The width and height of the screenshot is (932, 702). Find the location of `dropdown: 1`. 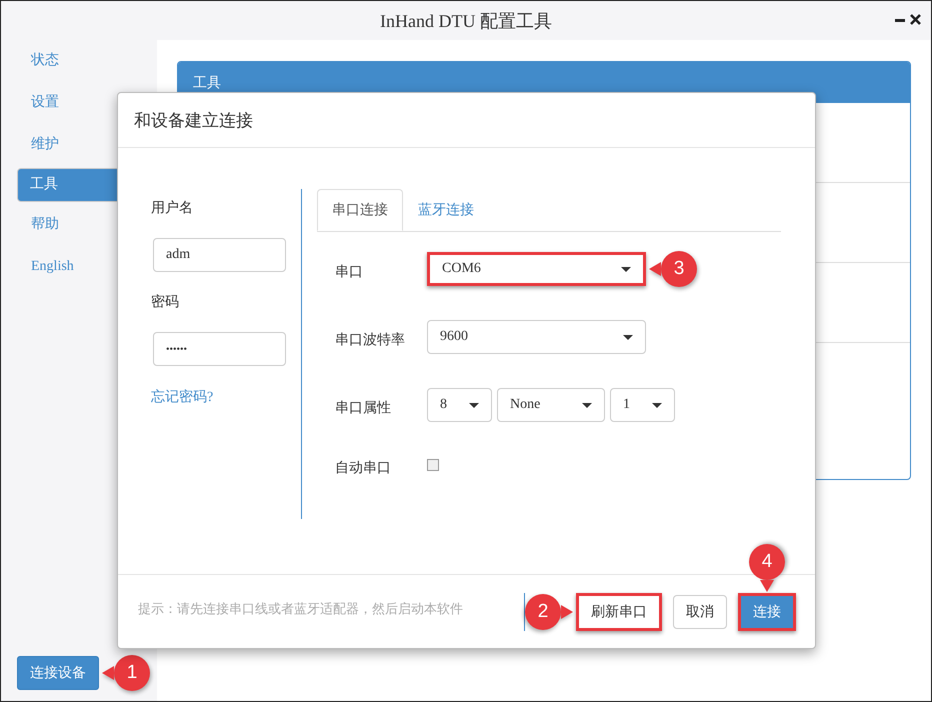

dropdown: 1 is located at coordinates (642, 405).